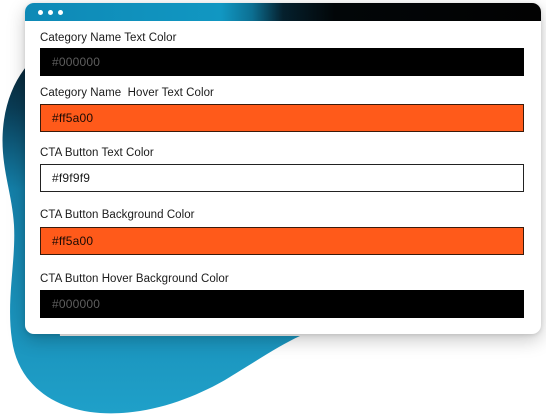  Describe the element at coordinates (282, 118) in the screenshot. I see `category-name-hover-text-color-input: #ff5a00` at that location.